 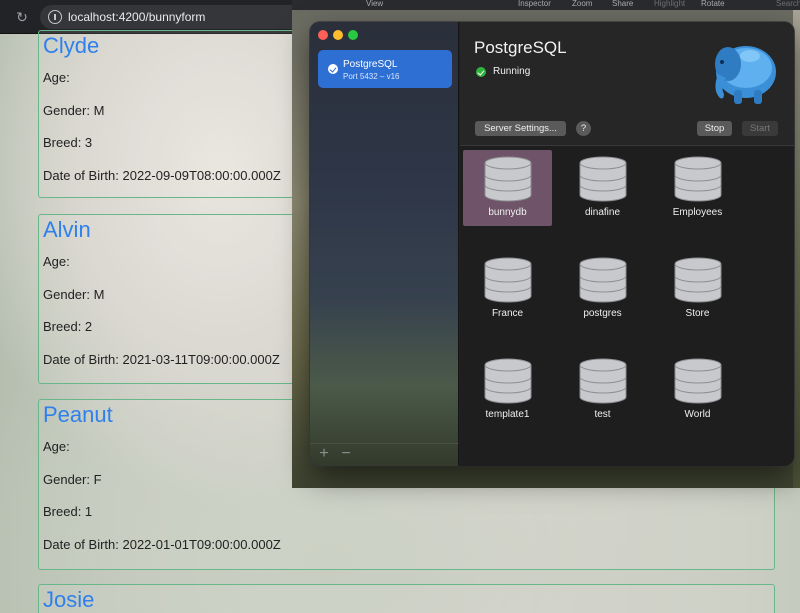 I want to click on database-name: dinafine, so click(x=602, y=212).